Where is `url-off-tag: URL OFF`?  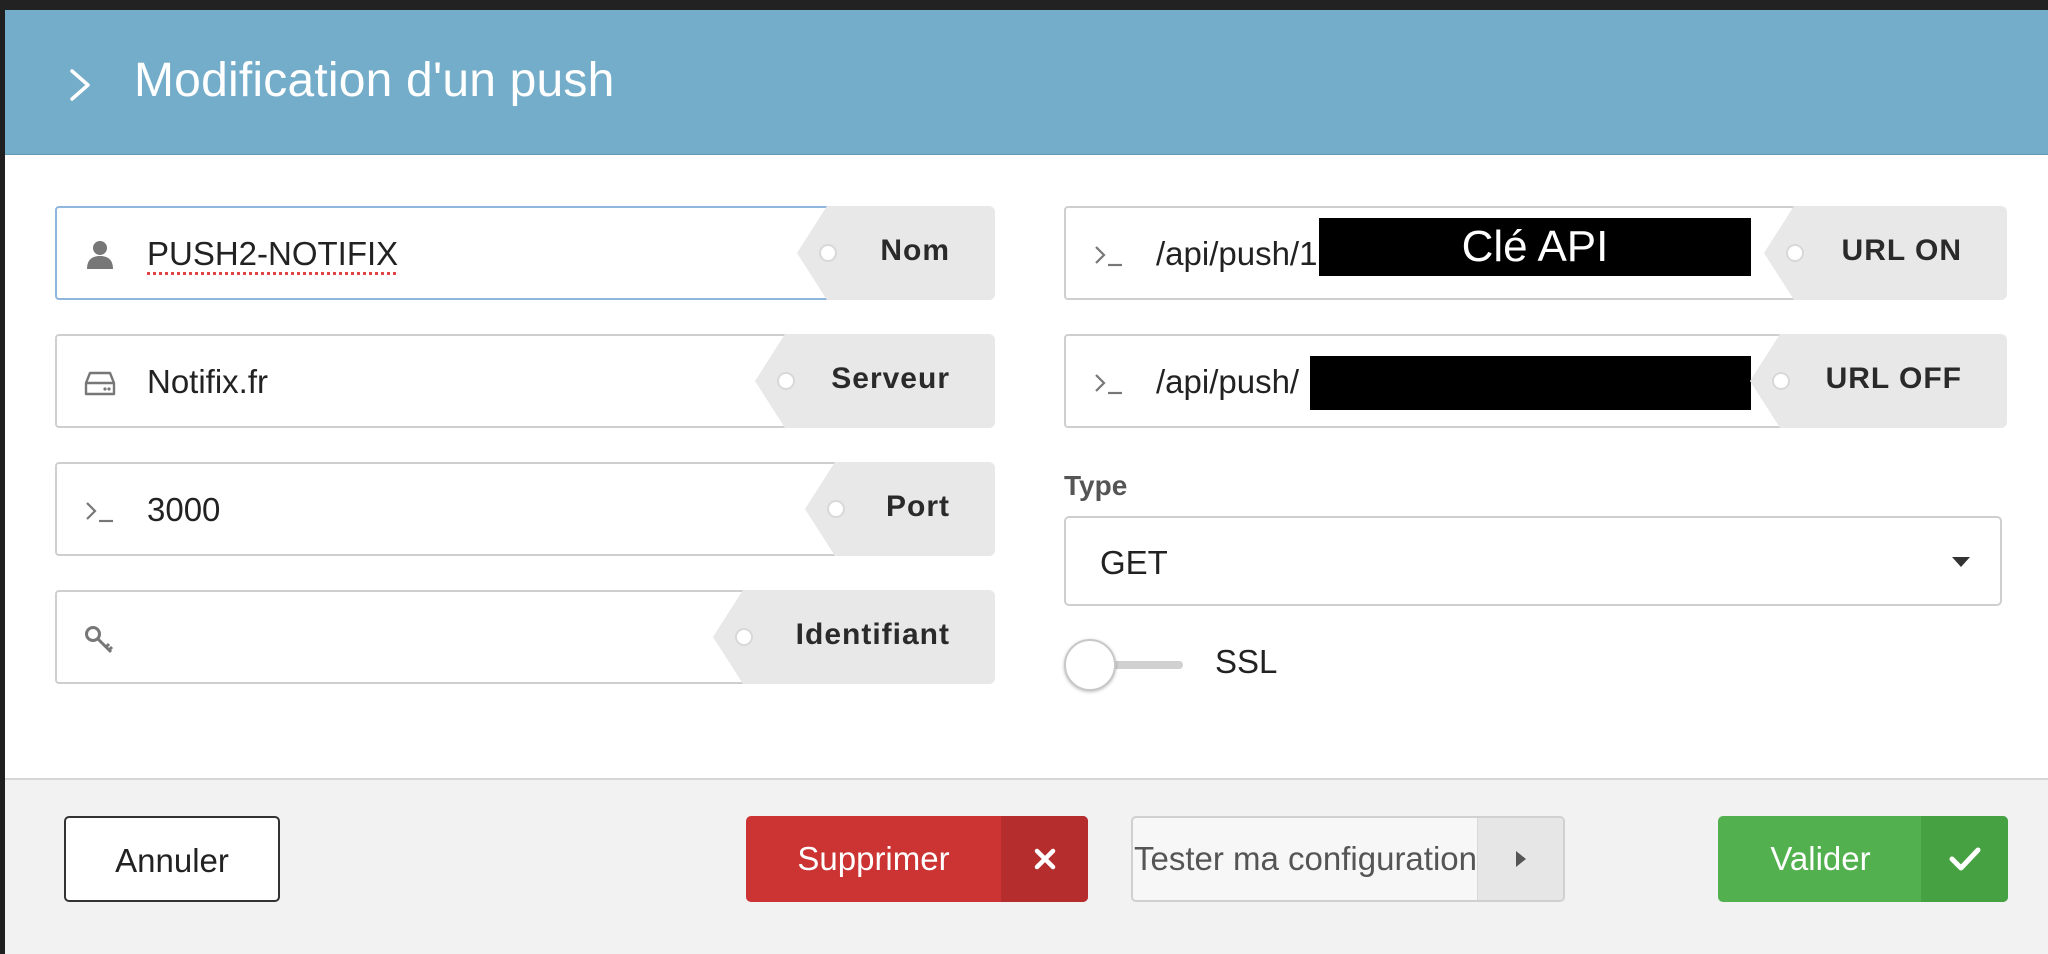 url-off-tag: URL OFF is located at coordinates (1878, 381).